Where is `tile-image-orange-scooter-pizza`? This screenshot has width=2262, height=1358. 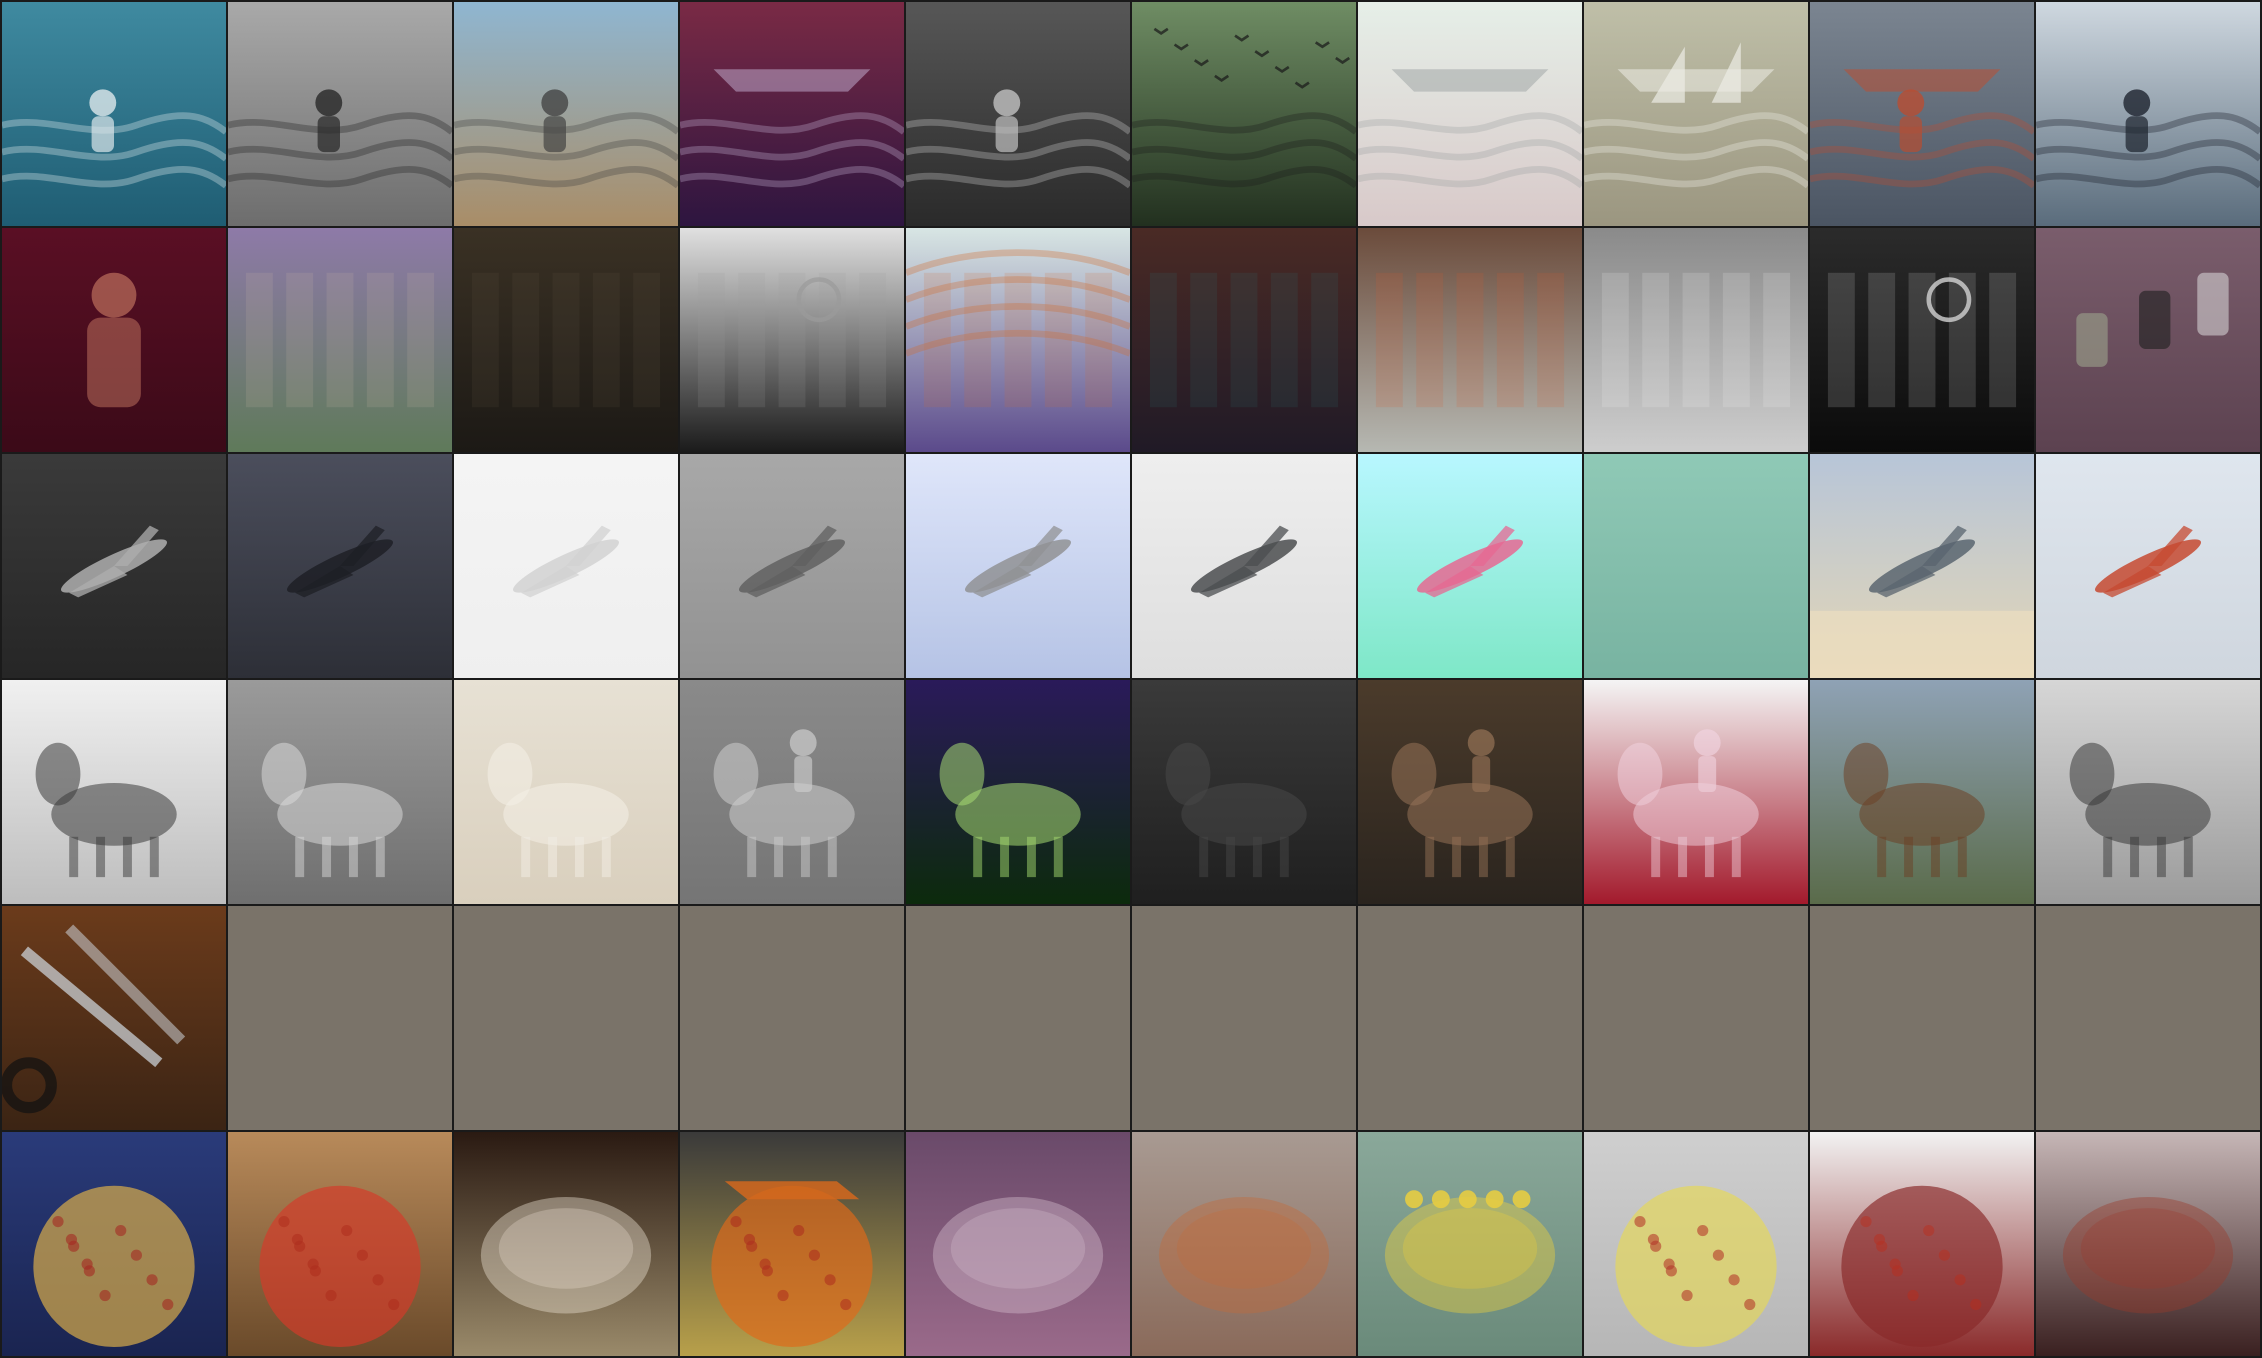
tile-image-orange-scooter-pizza is located at coordinates (792, 1244).